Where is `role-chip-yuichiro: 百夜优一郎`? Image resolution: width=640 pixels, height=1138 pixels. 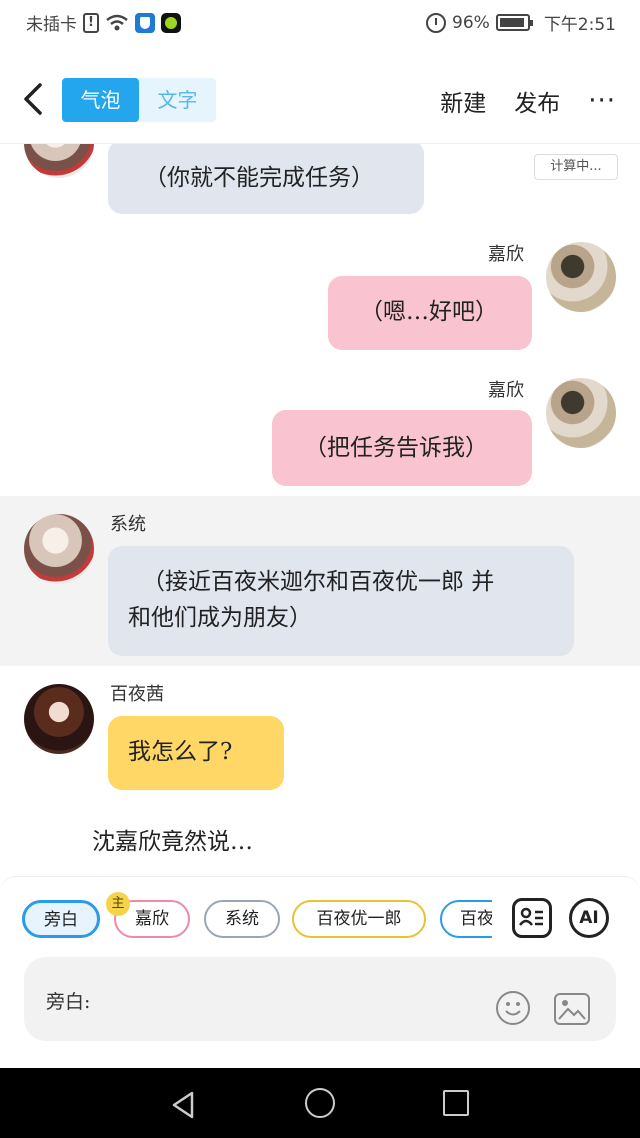
role-chip-yuichiro: 百夜优一郎 is located at coordinates (359, 919).